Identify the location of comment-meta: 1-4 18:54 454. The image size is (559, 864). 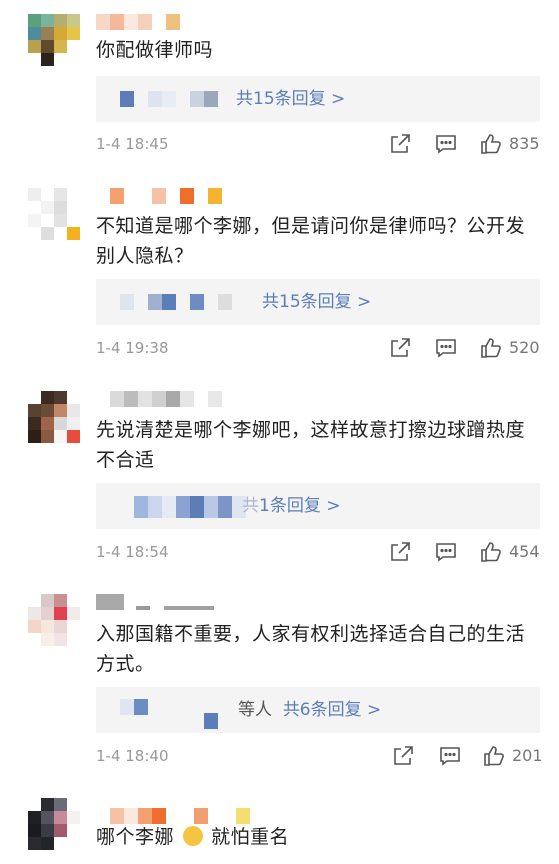
(318, 552).